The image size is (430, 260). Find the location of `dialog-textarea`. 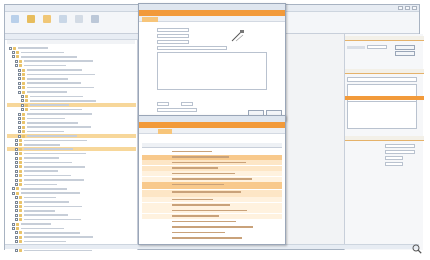

dialog-textarea is located at coordinates (212, 71).